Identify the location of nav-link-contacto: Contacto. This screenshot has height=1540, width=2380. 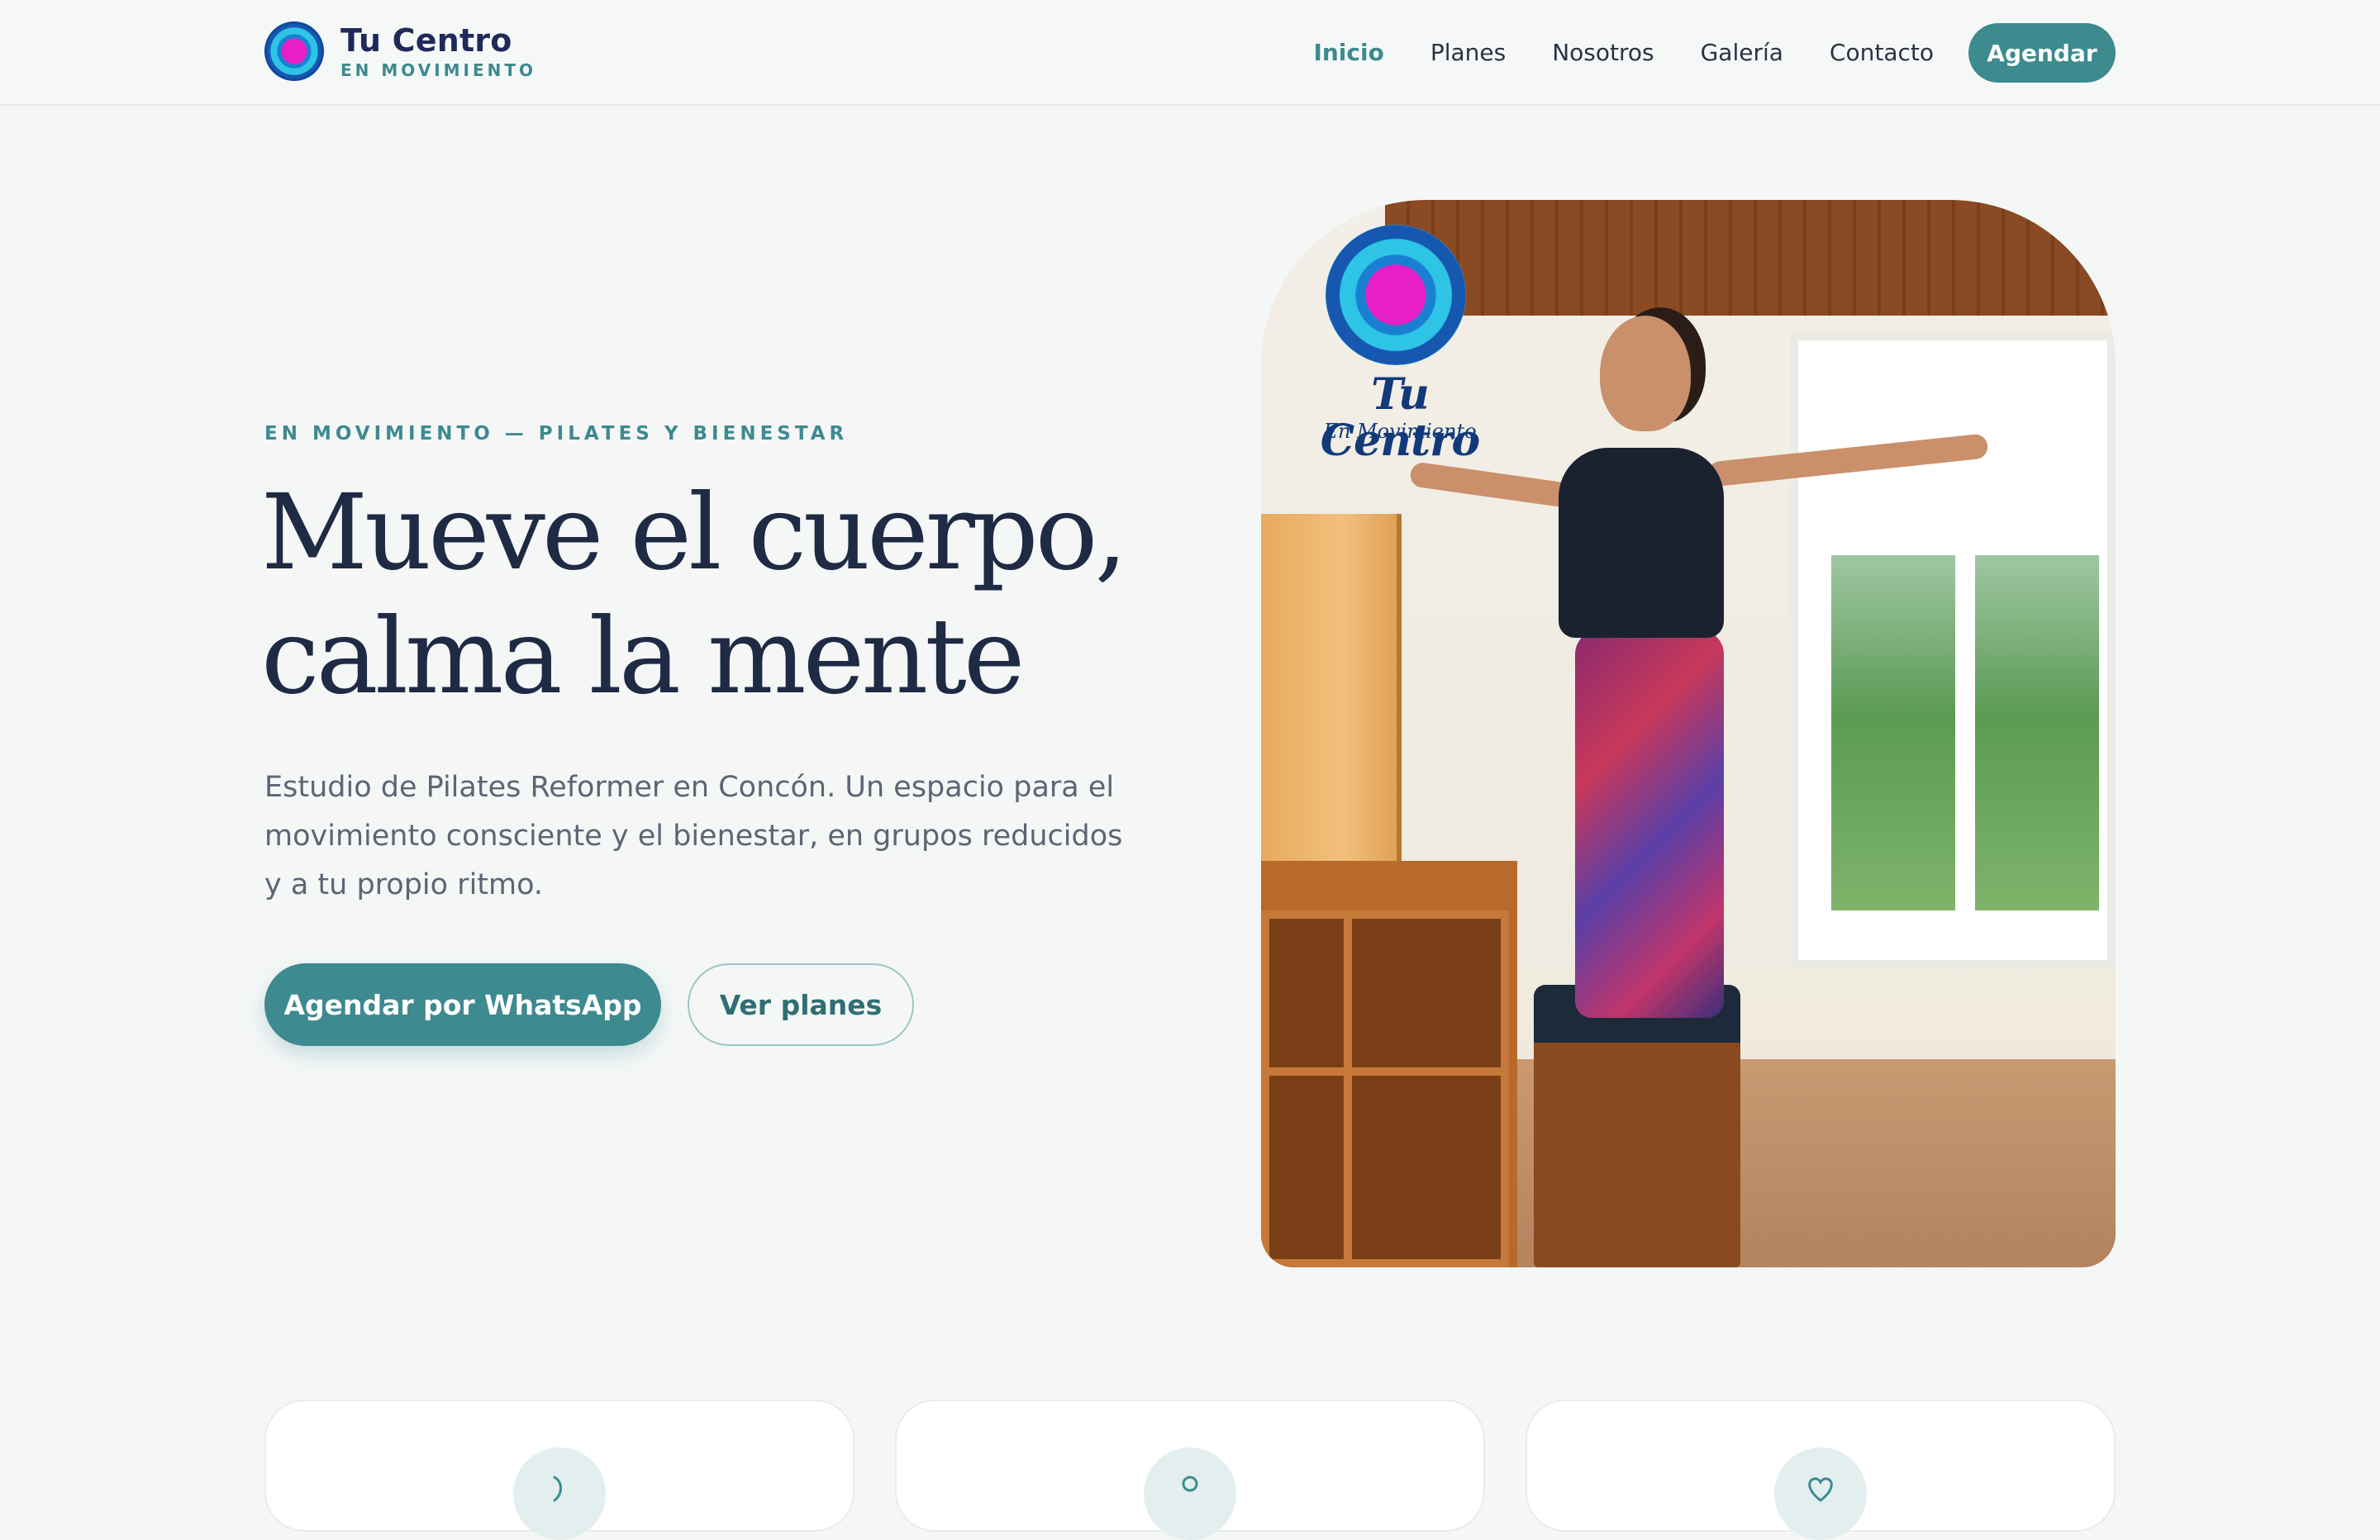
(1882, 53).